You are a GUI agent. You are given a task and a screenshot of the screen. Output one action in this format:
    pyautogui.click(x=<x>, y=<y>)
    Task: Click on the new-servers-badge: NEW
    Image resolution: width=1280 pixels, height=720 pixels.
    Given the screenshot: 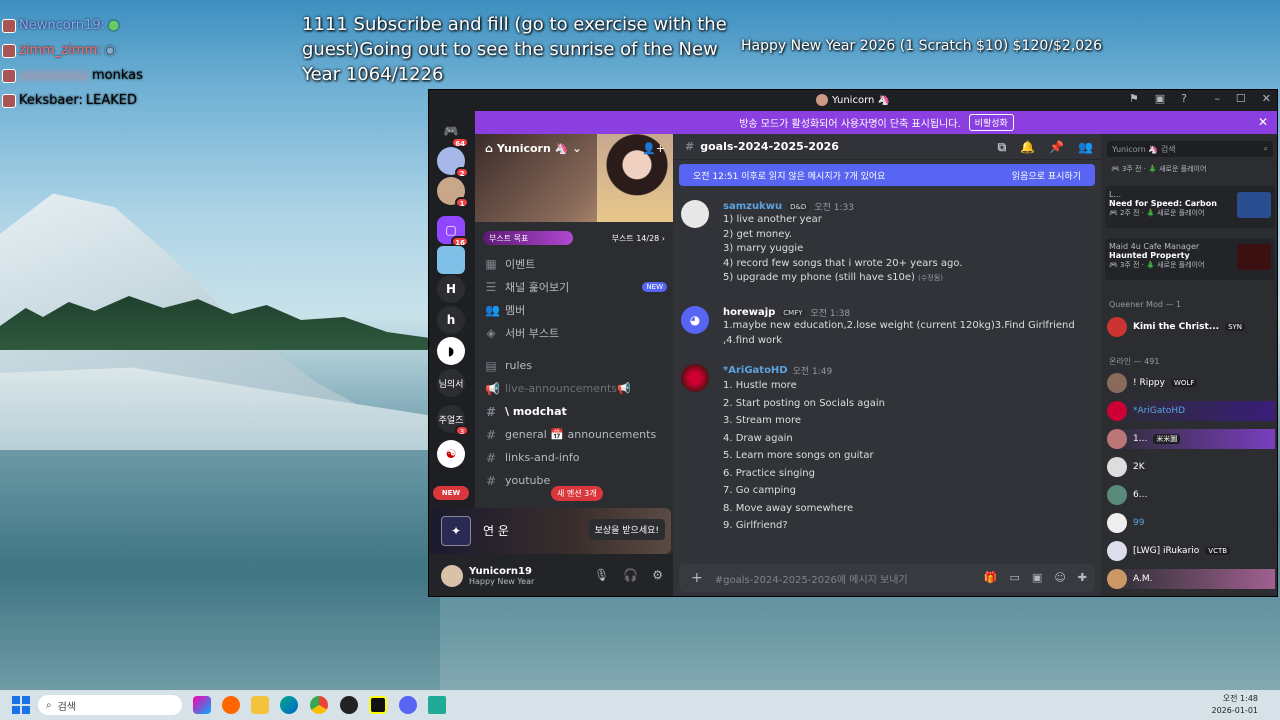 What is the action you would take?
    pyautogui.click(x=451, y=493)
    